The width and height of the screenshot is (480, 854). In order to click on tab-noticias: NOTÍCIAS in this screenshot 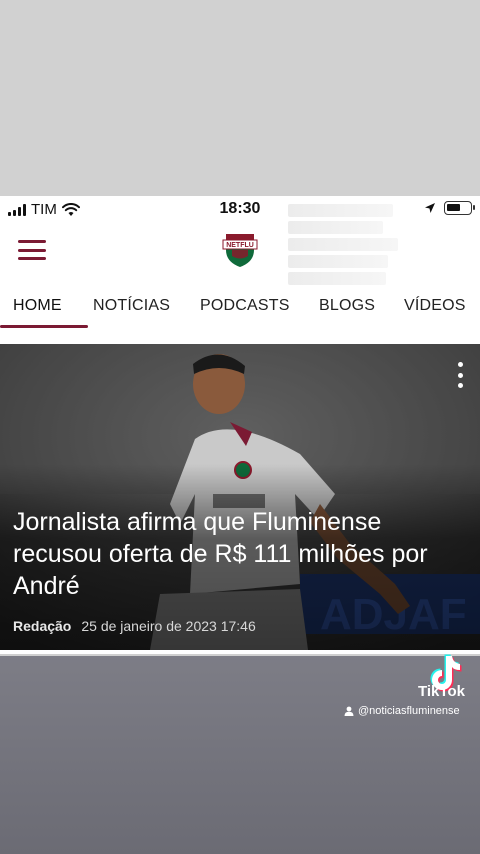, I will do `click(131, 309)`.